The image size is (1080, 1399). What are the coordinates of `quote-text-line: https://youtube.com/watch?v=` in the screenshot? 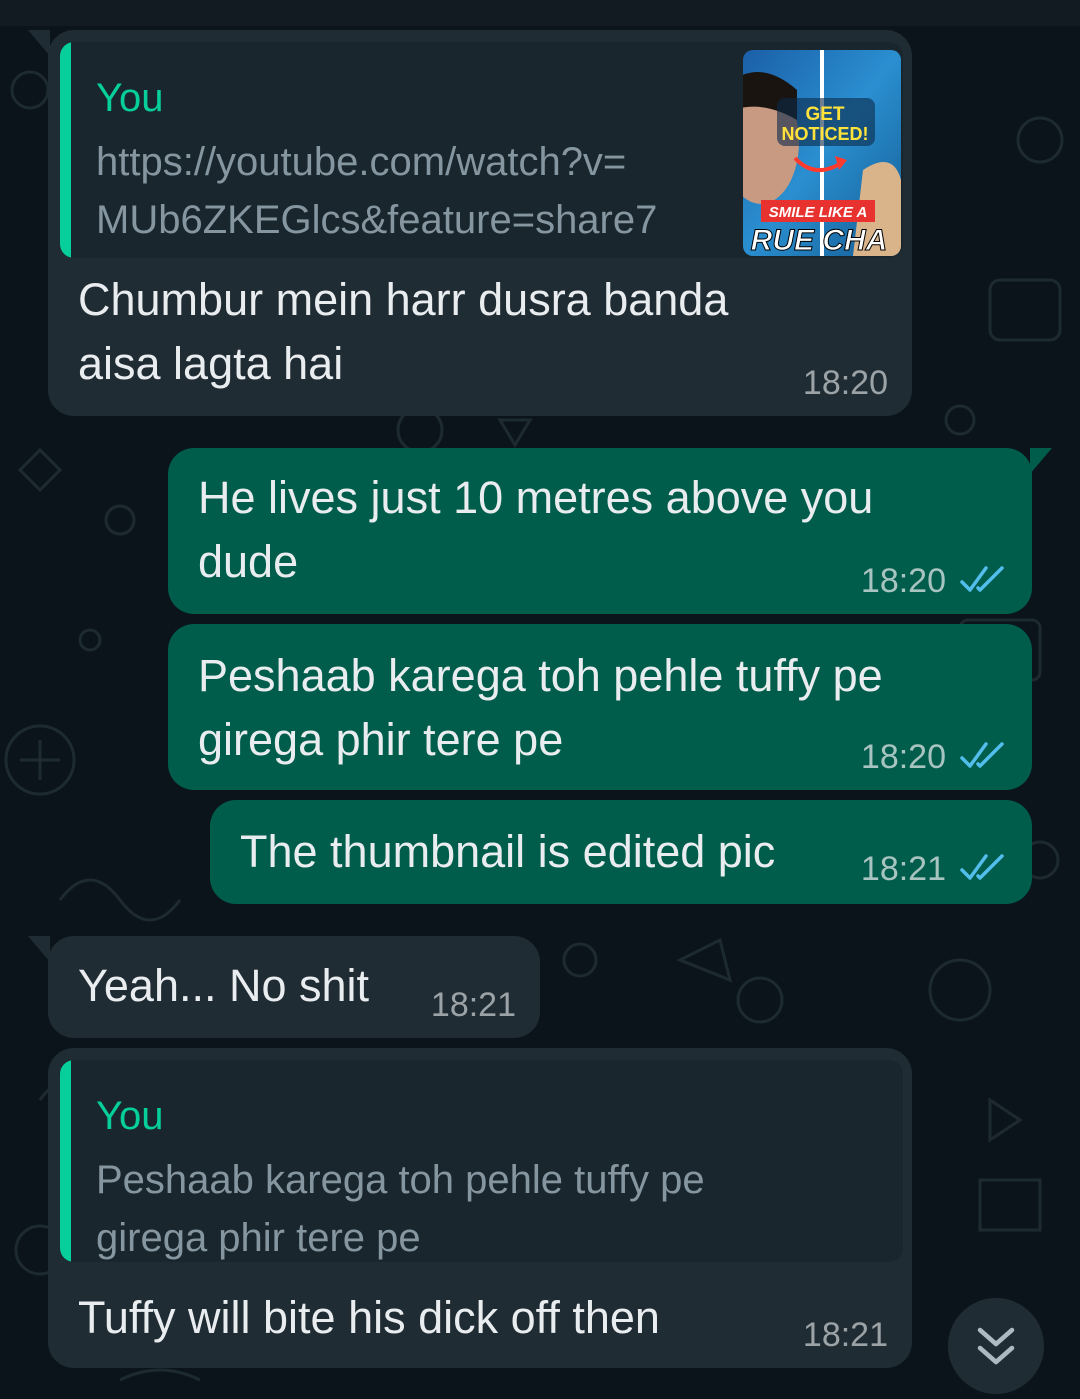 It's located at (361, 162).